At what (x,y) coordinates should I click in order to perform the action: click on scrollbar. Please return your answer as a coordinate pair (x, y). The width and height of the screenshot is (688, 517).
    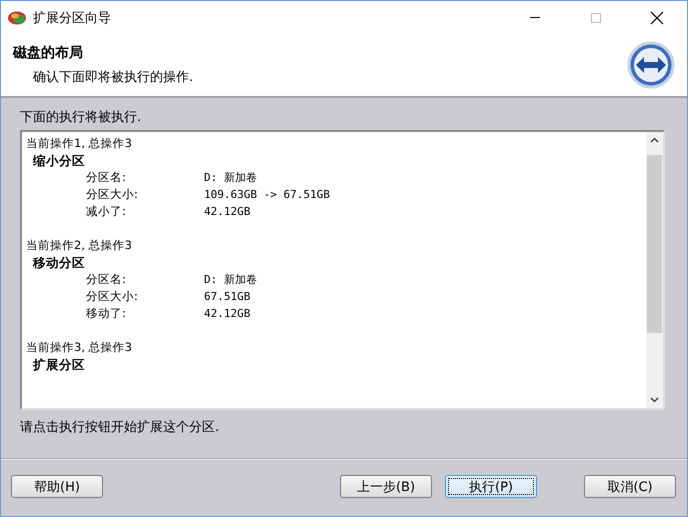
    Looking at the image, I should click on (654, 270).